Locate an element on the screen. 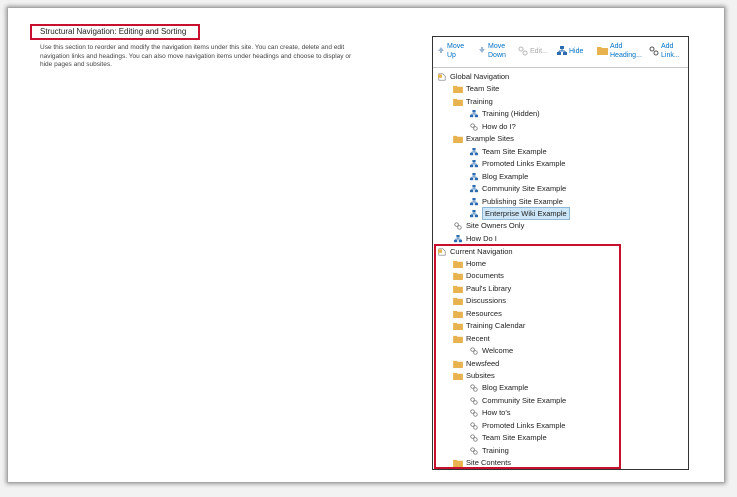  tree-item-label: Site Owners Only is located at coordinates (495, 226).